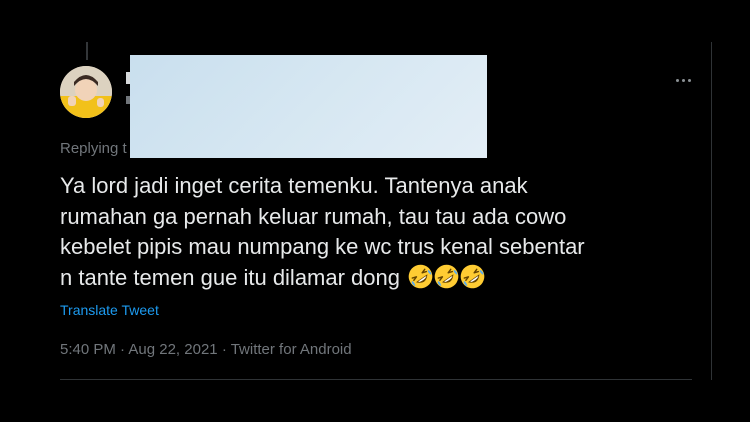  Describe the element at coordinates (87, 51) in the screenshot. I see `thread-connector-line` at that location.